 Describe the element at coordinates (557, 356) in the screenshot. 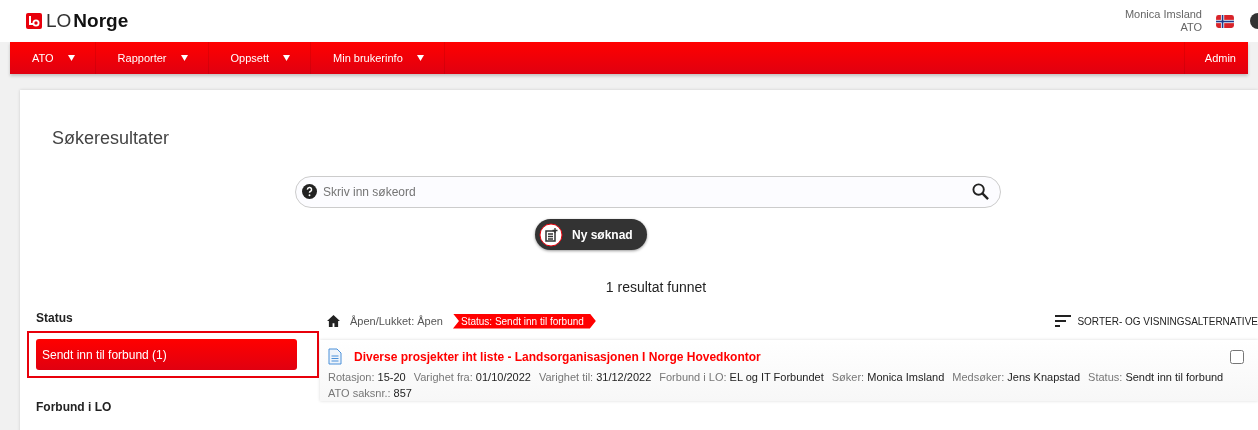

I see `result-title-link: Diverse prosjekter iht liste - Landsorganisasjonen I Norge Hovedkontor` at that location.